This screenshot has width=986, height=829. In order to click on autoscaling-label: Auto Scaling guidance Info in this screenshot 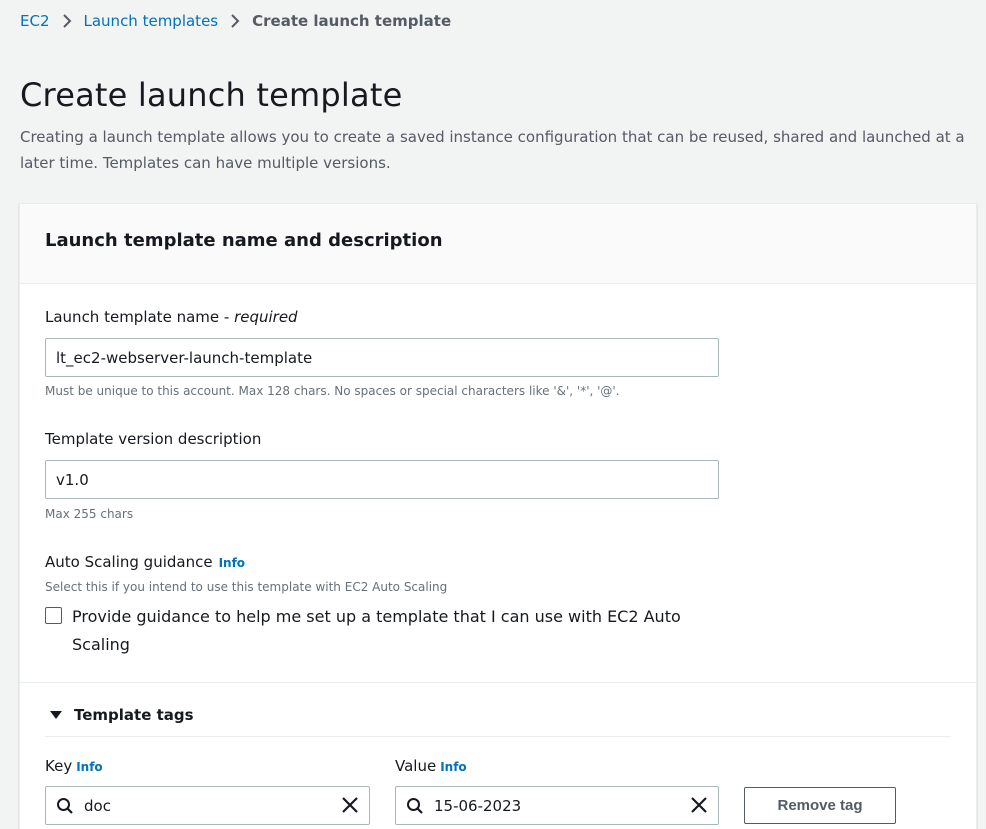, I will do `click(145, 562)`.